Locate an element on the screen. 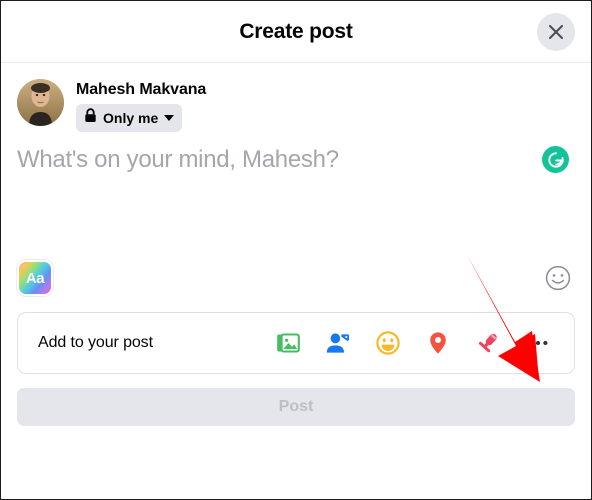  text-background-icon: Aa is located at coordinates (35, 278).